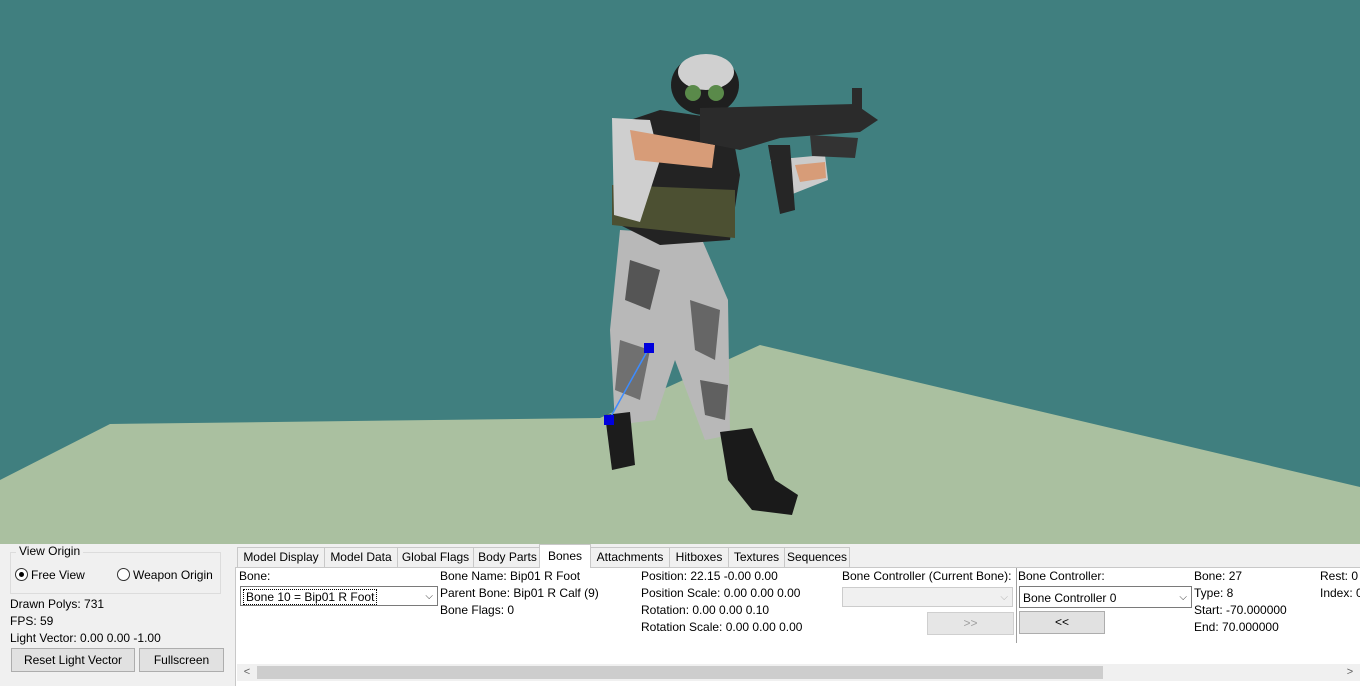 Image resolution: width=1360 pixels, height=686 pixels. Describe the element at coordinates (510, 576) in the screenshot. I see `bone-name-text: Bone Name: Bip01 R Foot` at that location.